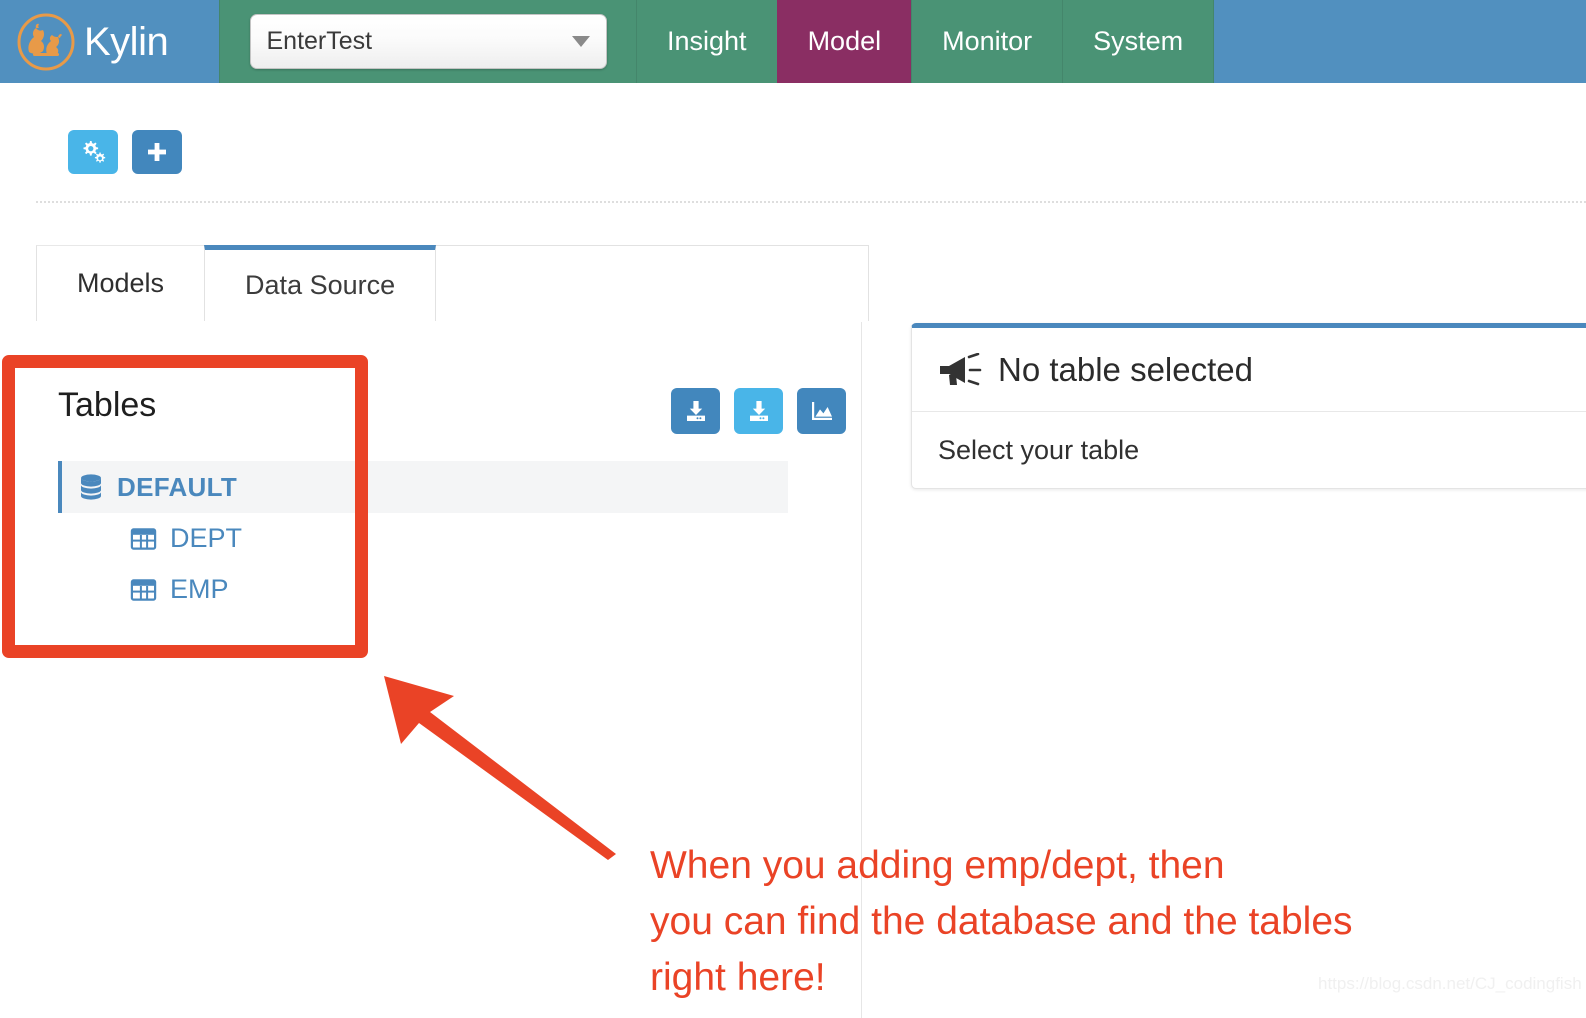 This screenshot has width=1586, height=1018. I want to click on brand-area: Kylin, so click(109, 41).